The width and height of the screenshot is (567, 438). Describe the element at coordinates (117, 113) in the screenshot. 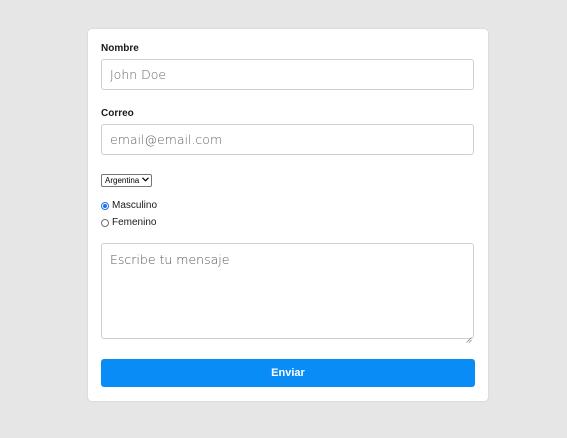

I see `email-label: Correo` at that location.